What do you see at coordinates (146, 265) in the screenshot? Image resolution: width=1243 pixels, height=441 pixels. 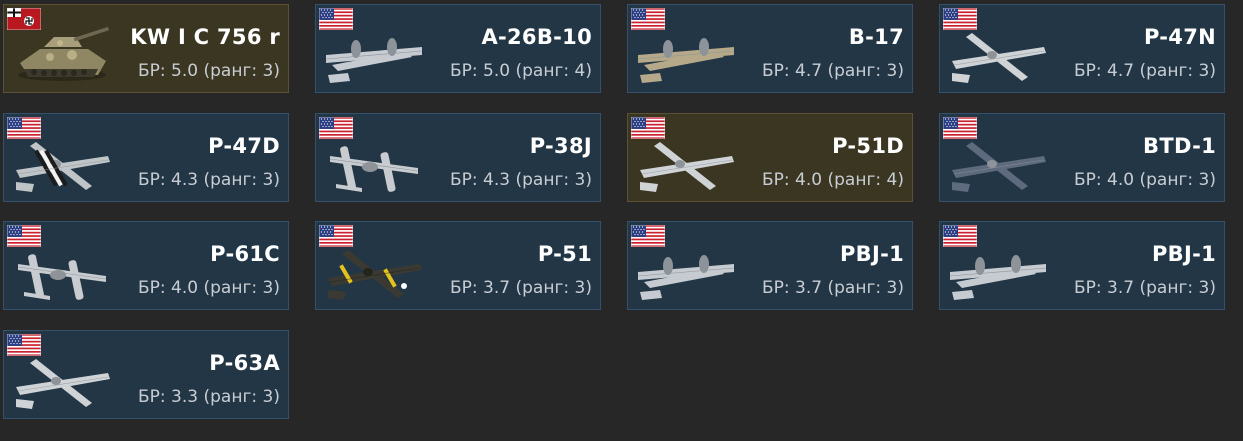 I see `vehicle-card: P-61C БР: 4.0 (ранг: 3)` at bounding box center [146, 265].